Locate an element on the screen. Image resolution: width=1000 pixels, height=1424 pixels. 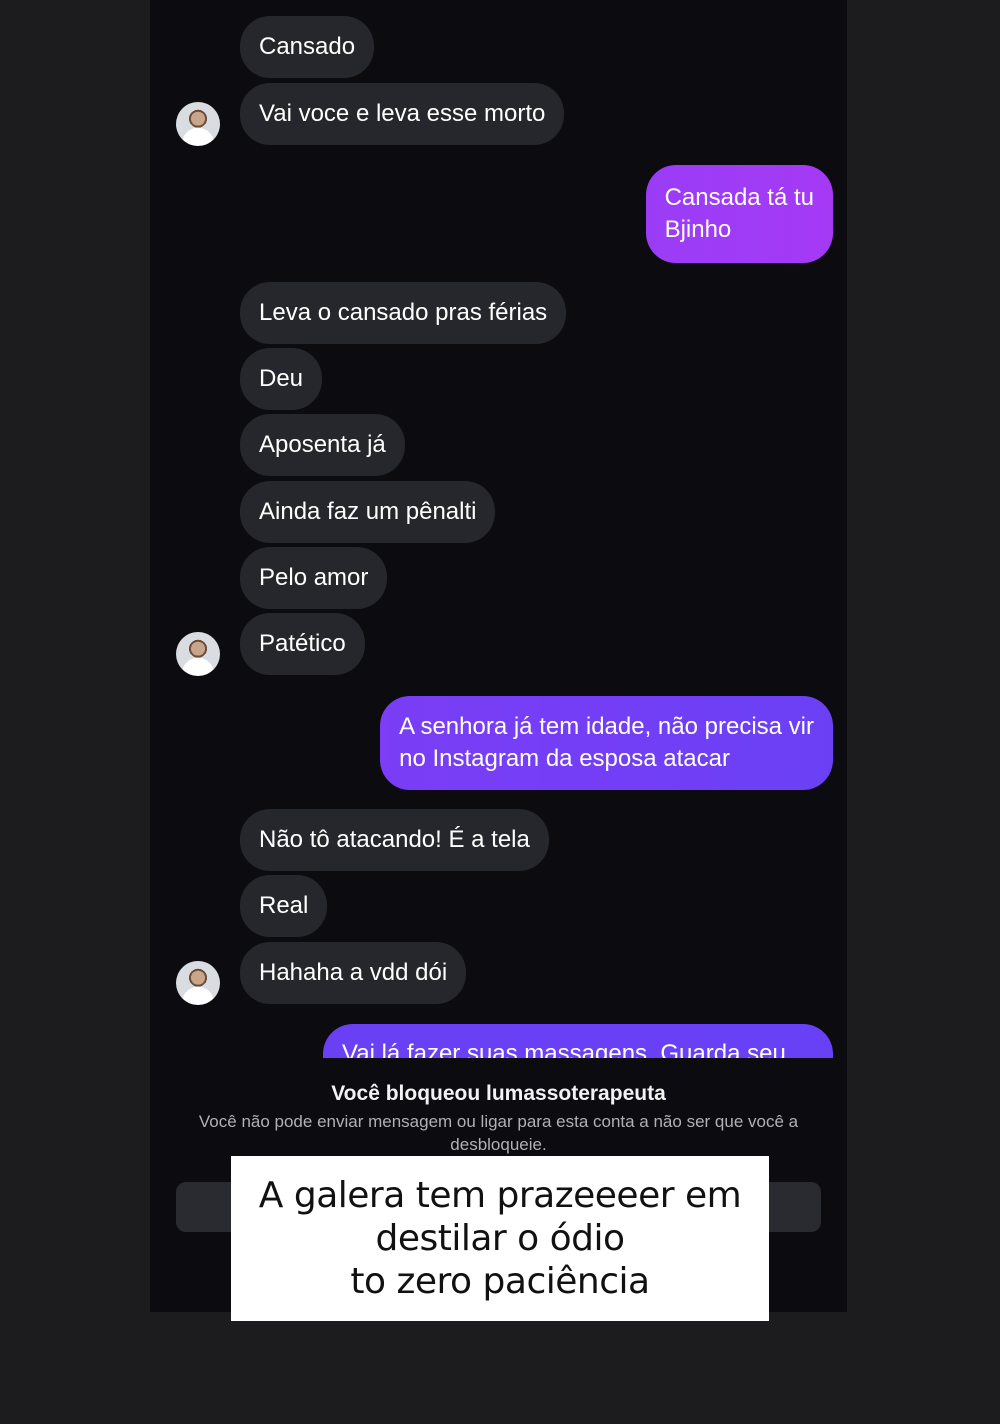
message-incoming: Real is located at coordinates (284, 906).